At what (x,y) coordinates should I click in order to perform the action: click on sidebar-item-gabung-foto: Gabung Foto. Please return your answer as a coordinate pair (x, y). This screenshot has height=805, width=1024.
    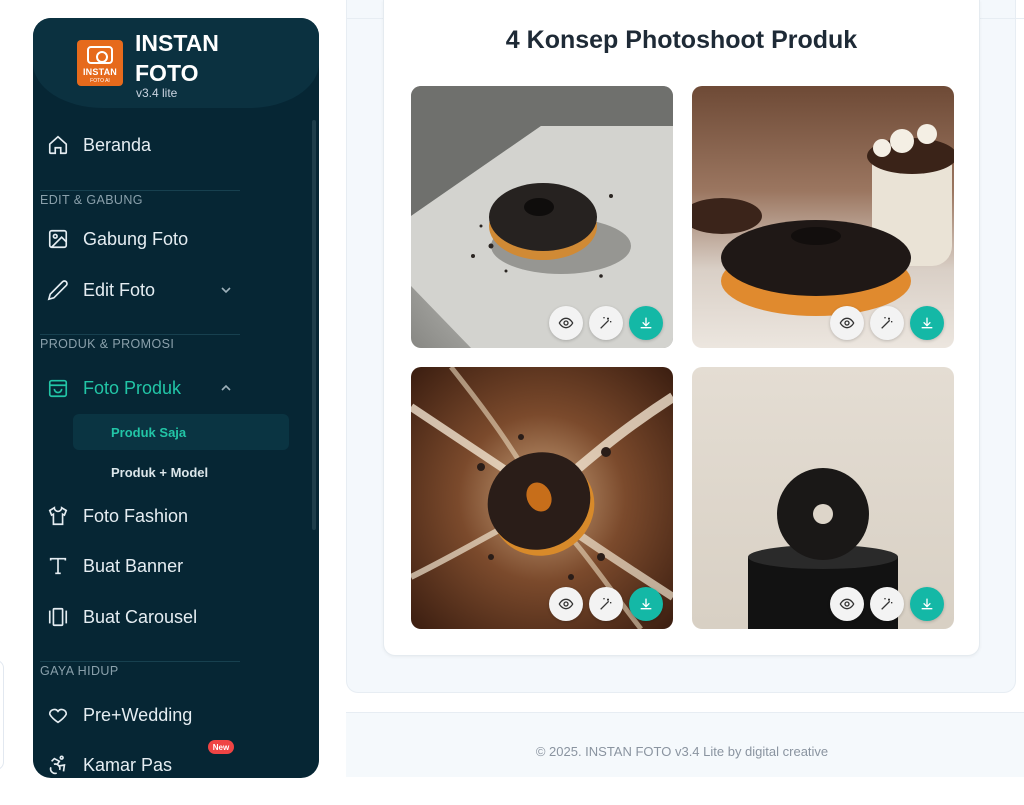
    Looking at the image, I should click on (117, 239).